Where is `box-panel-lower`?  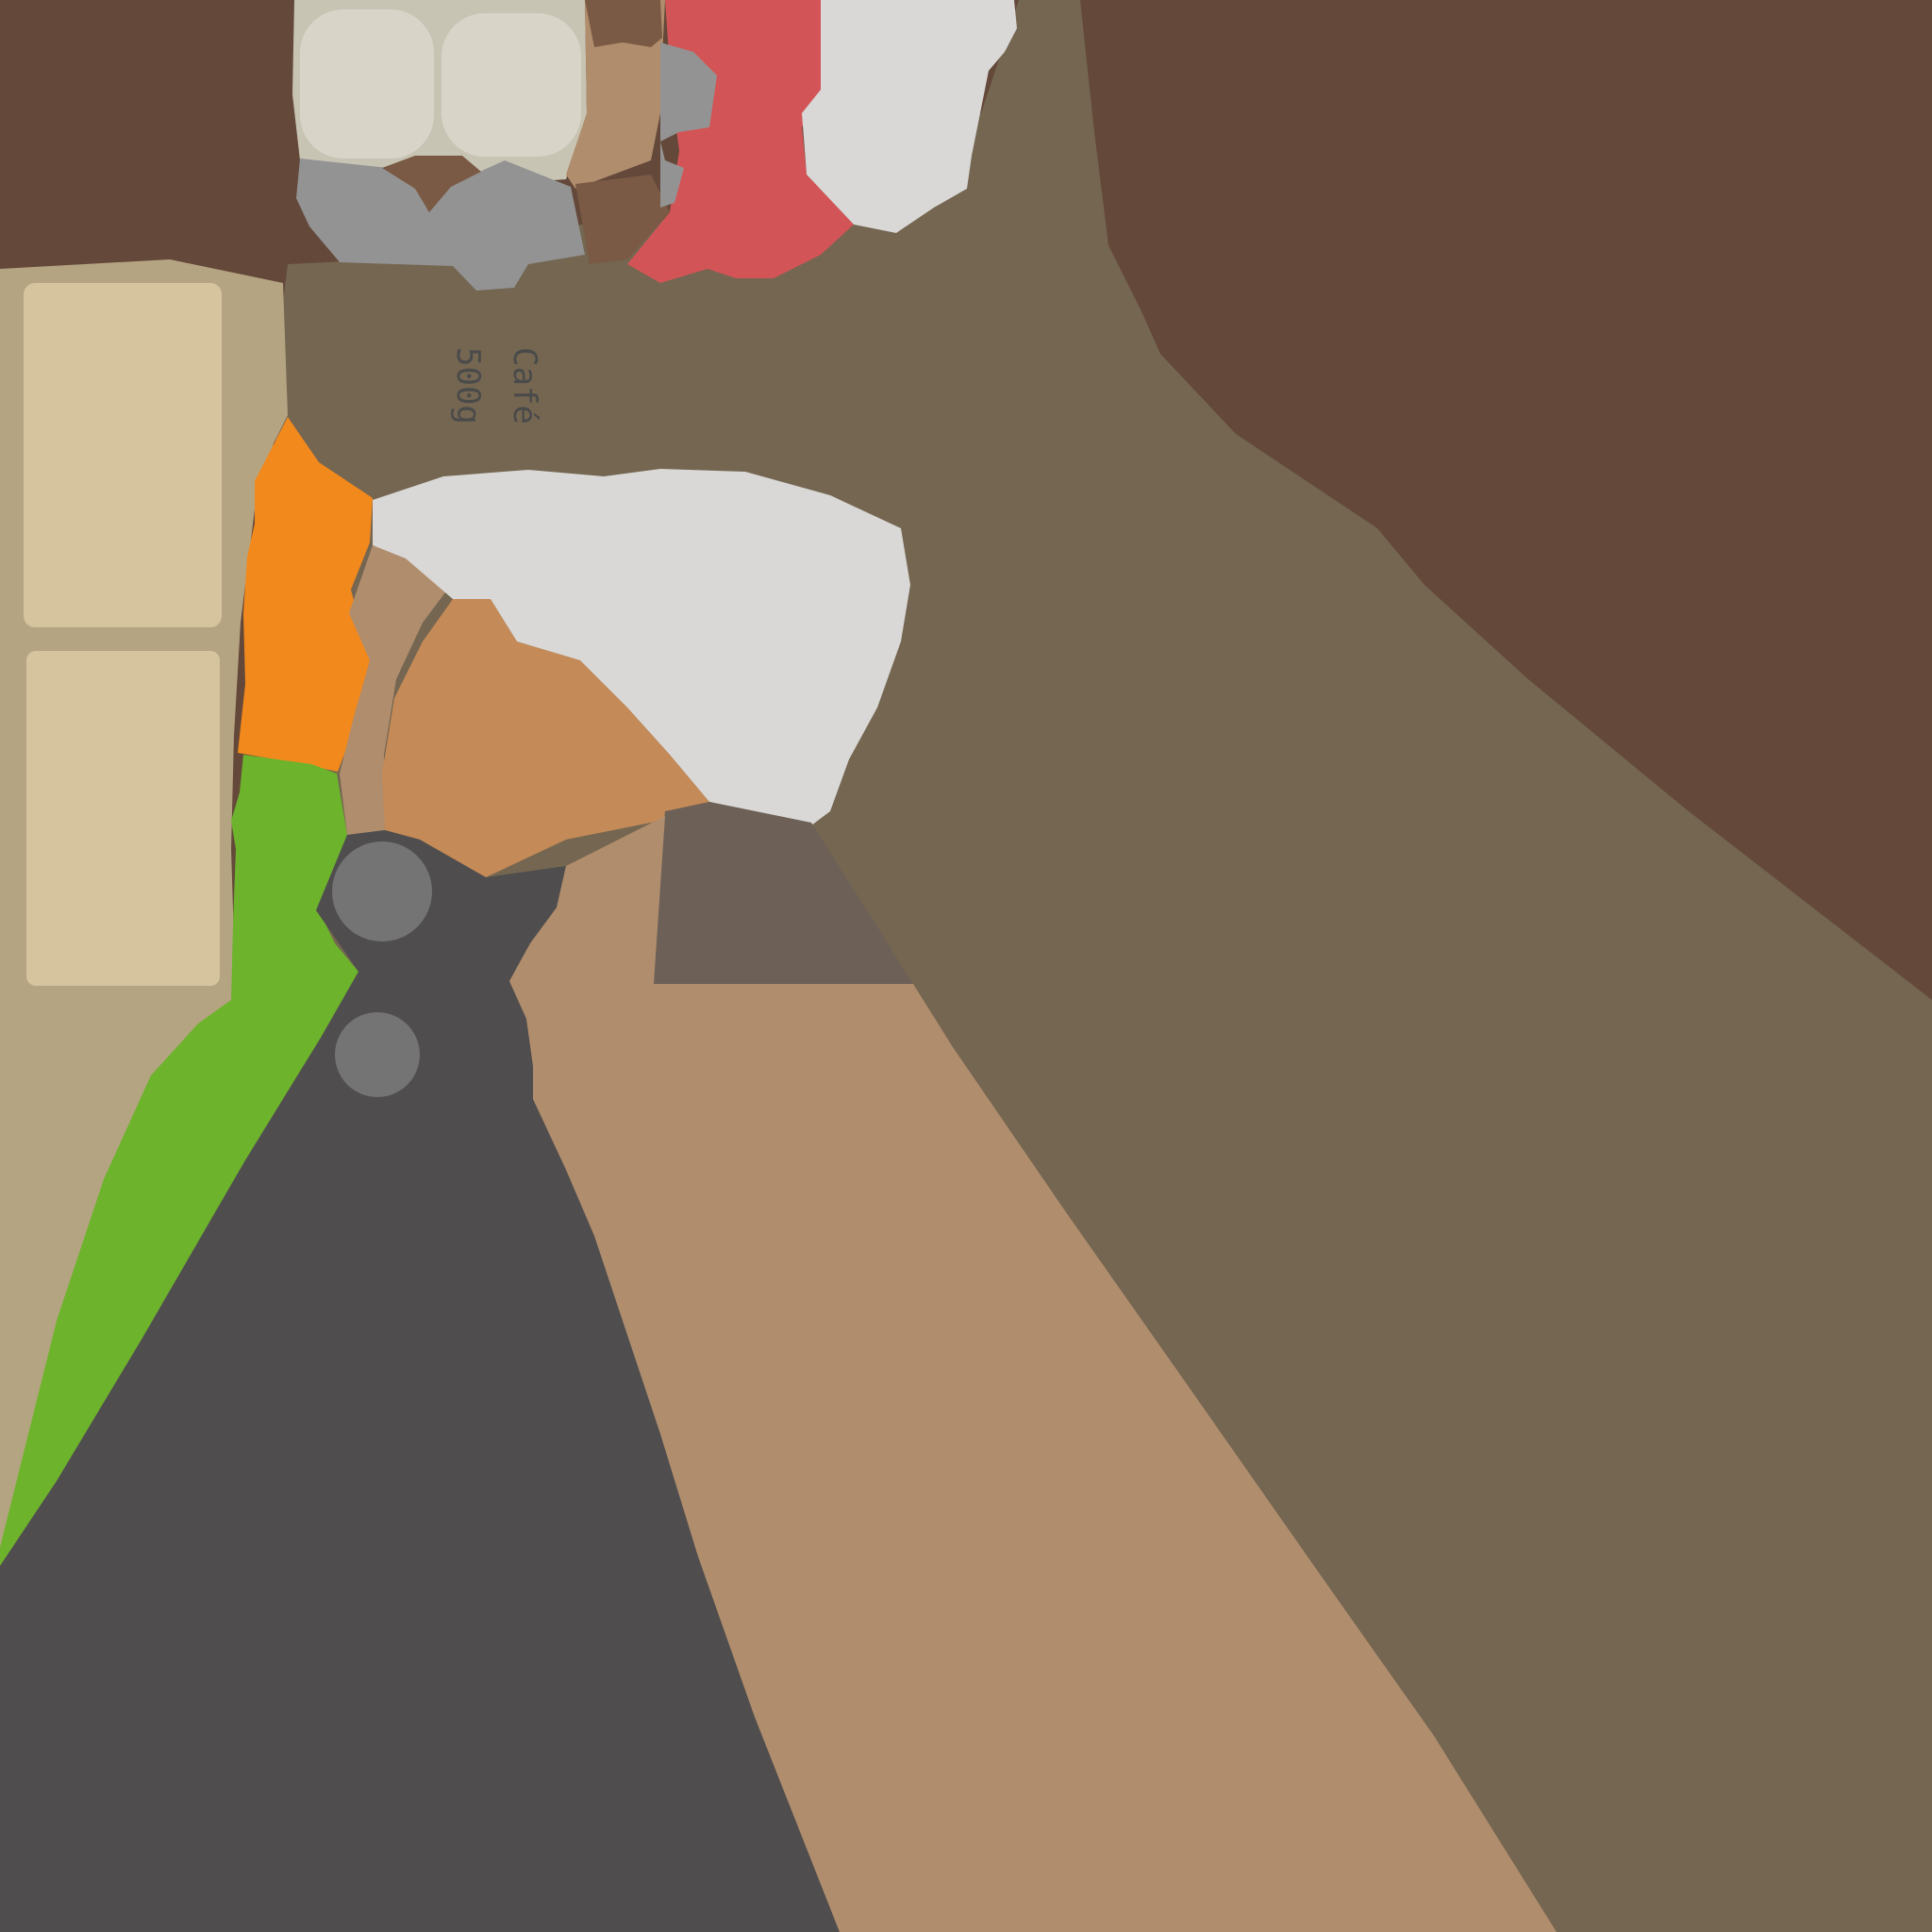 box-panel-lower is located at coordinates (123, 818).